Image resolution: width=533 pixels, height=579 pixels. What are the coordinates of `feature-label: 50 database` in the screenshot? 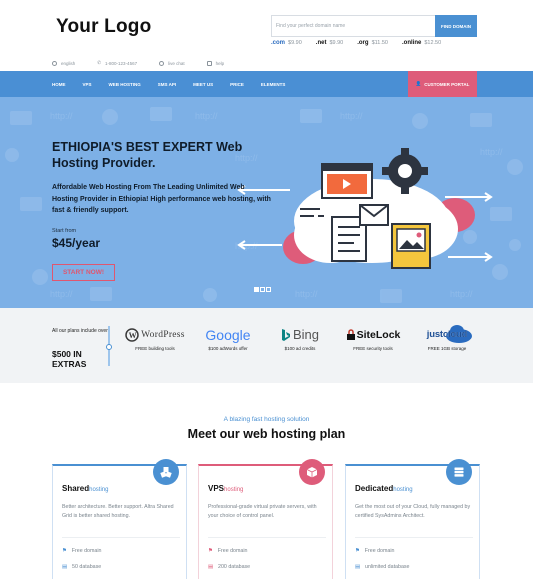 It's located at (87, 567).